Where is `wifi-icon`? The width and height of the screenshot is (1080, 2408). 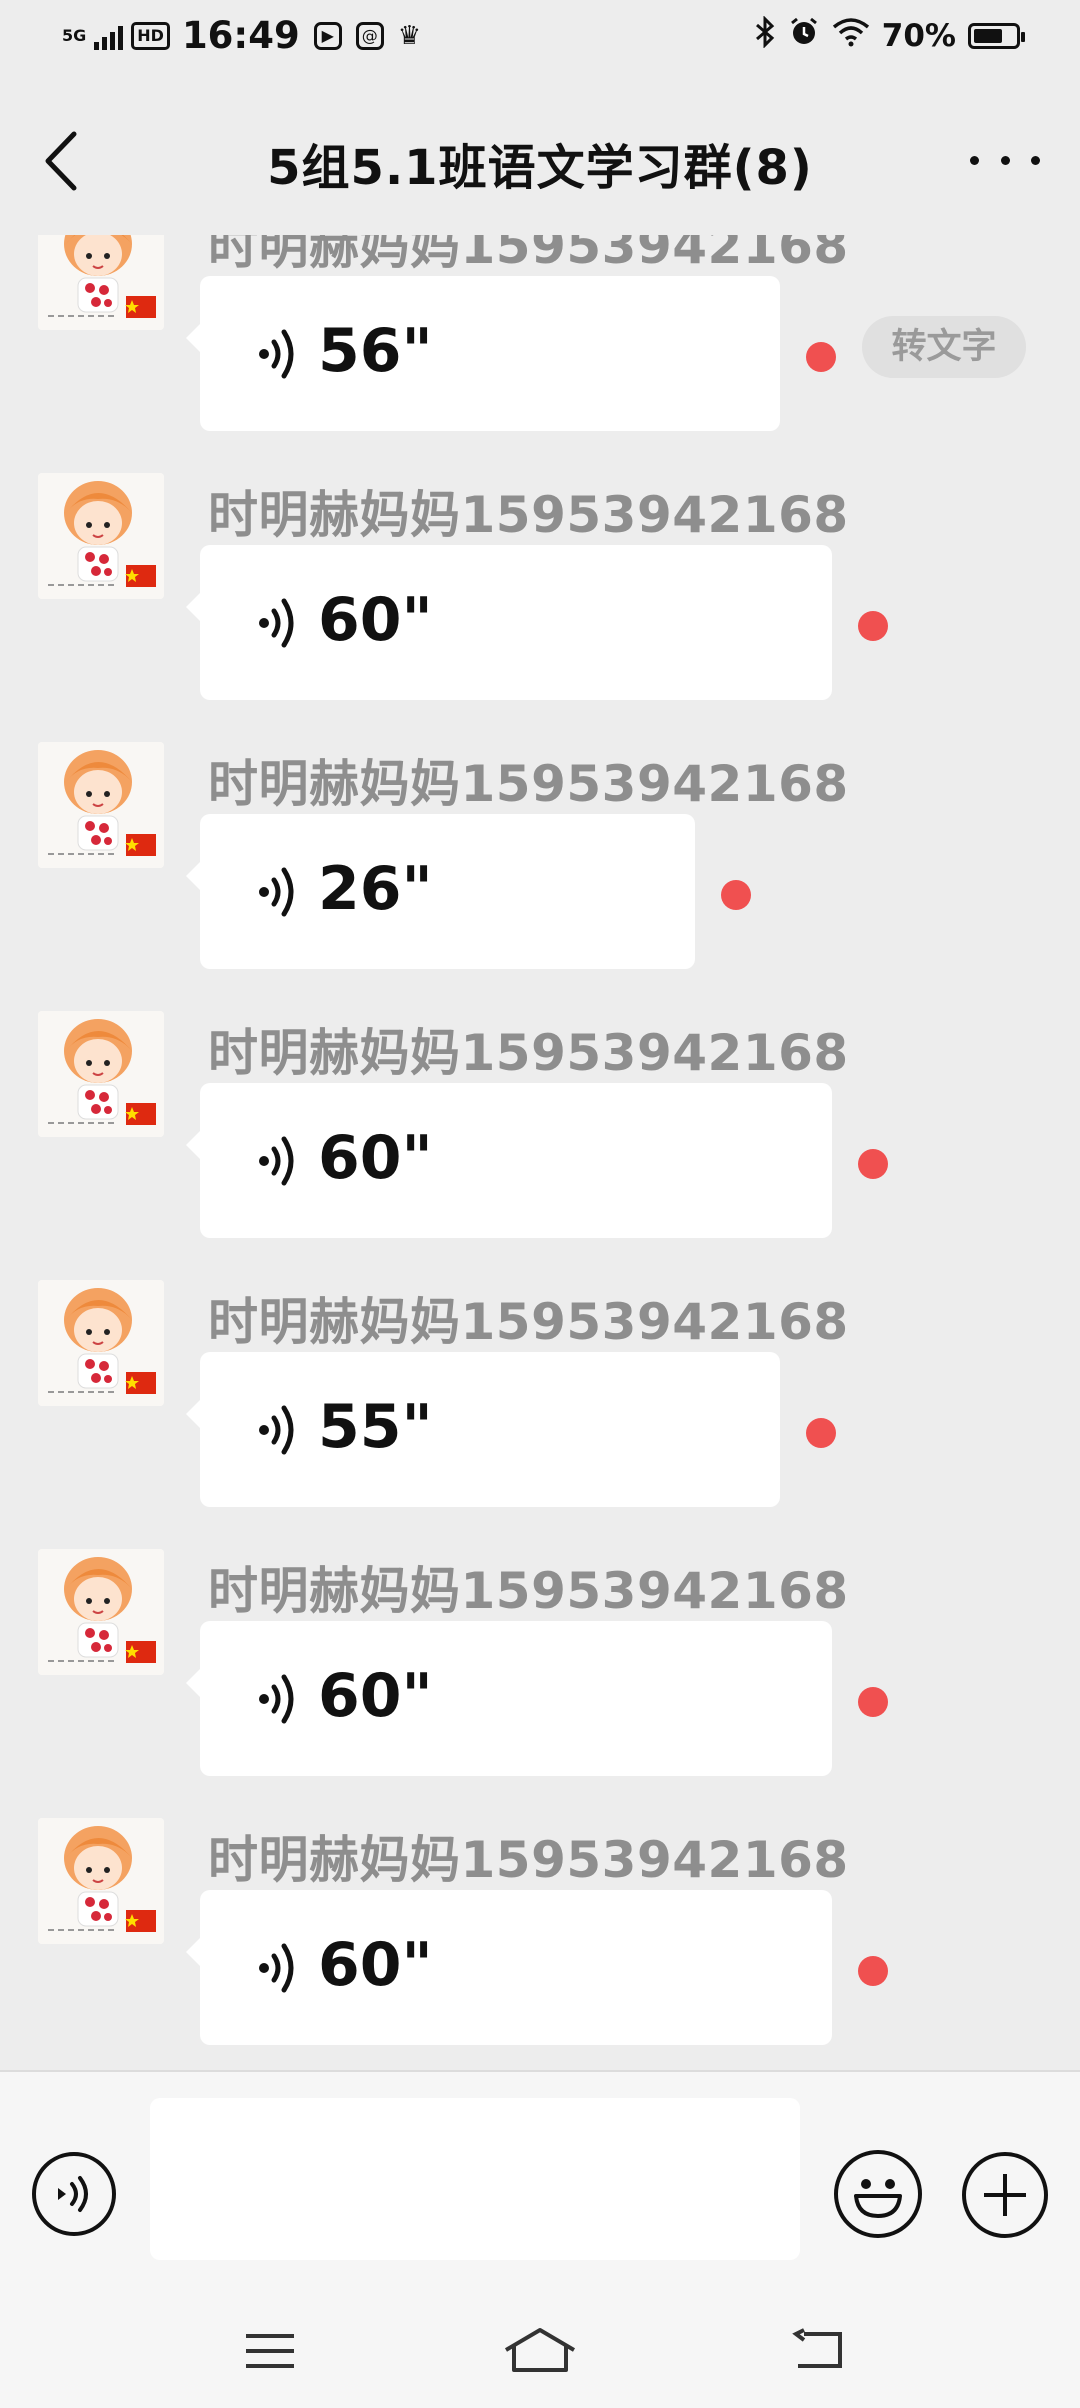
wifi-icon is located at coordinates (851, 36).